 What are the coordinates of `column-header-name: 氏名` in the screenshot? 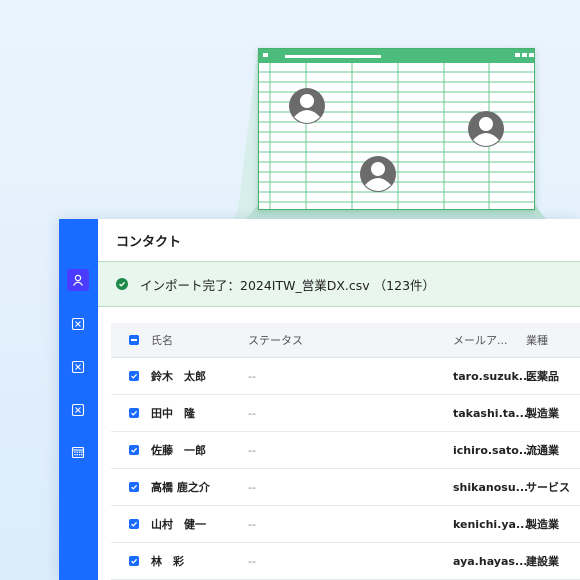 It's located at (162, 340).